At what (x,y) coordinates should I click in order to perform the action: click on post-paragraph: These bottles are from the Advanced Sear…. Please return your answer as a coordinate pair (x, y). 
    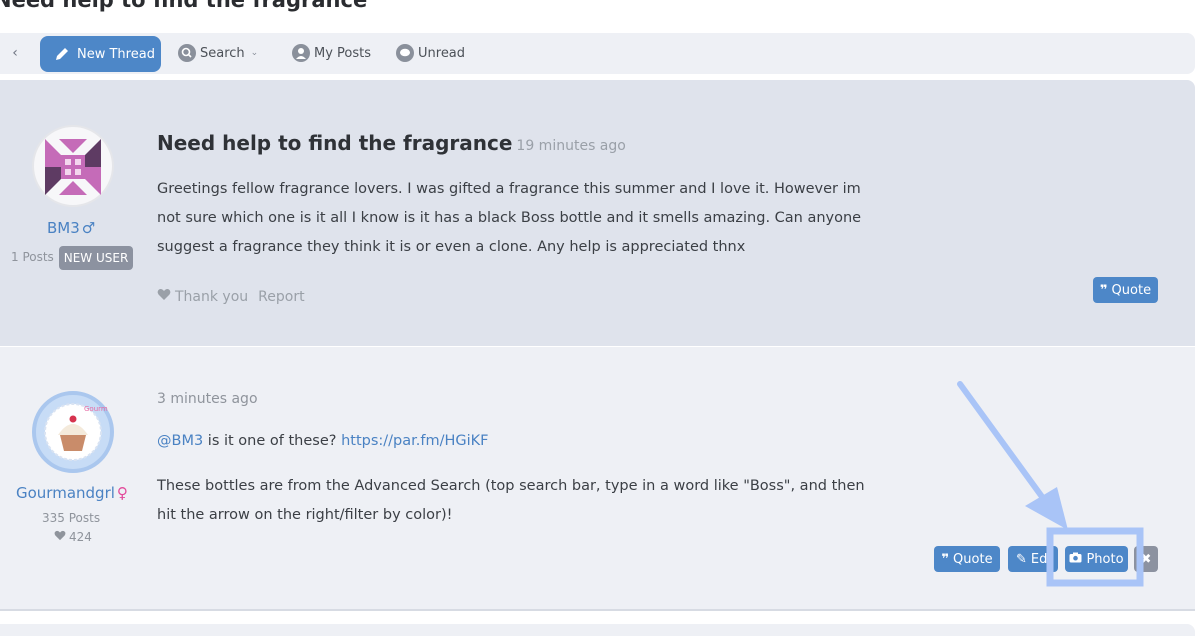
    Looking at the image, I should click on (511, 500).